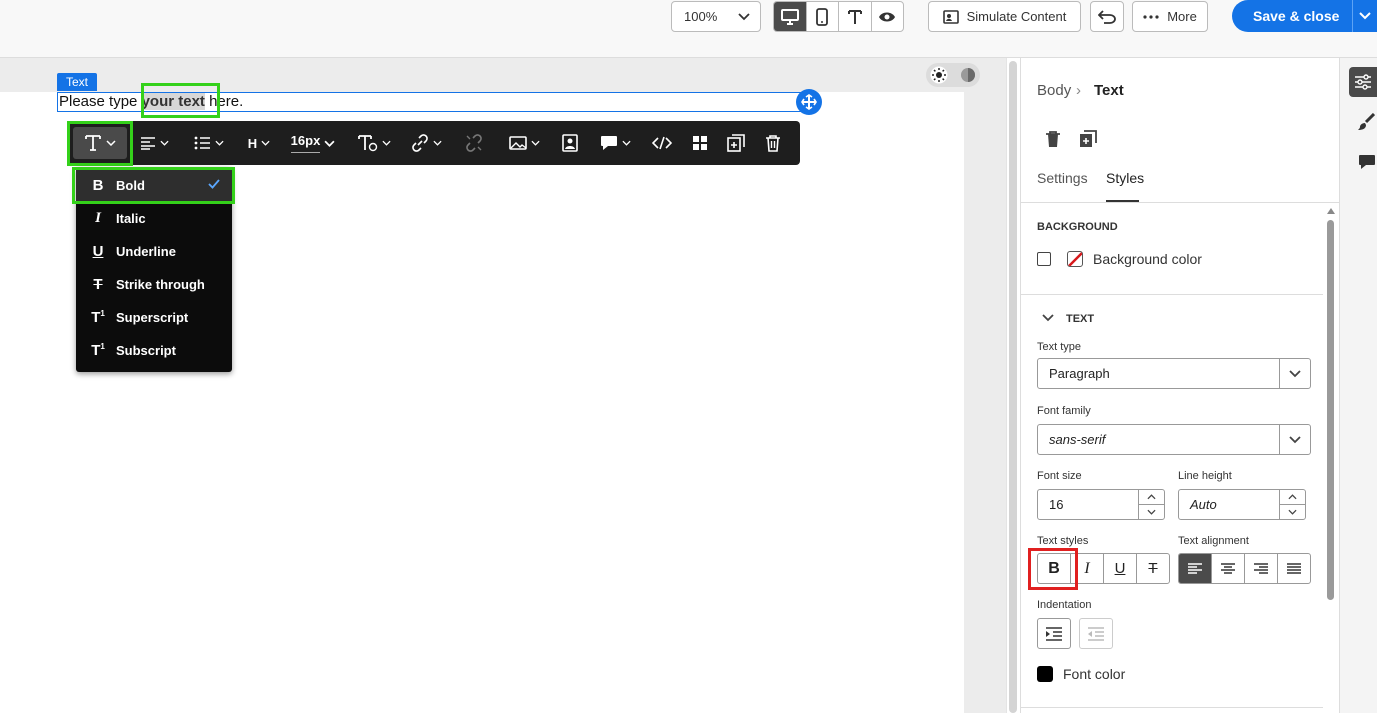 The height and width of the screenshot is (713, 1377). I want to click on text-view-button, so click(855, 16).